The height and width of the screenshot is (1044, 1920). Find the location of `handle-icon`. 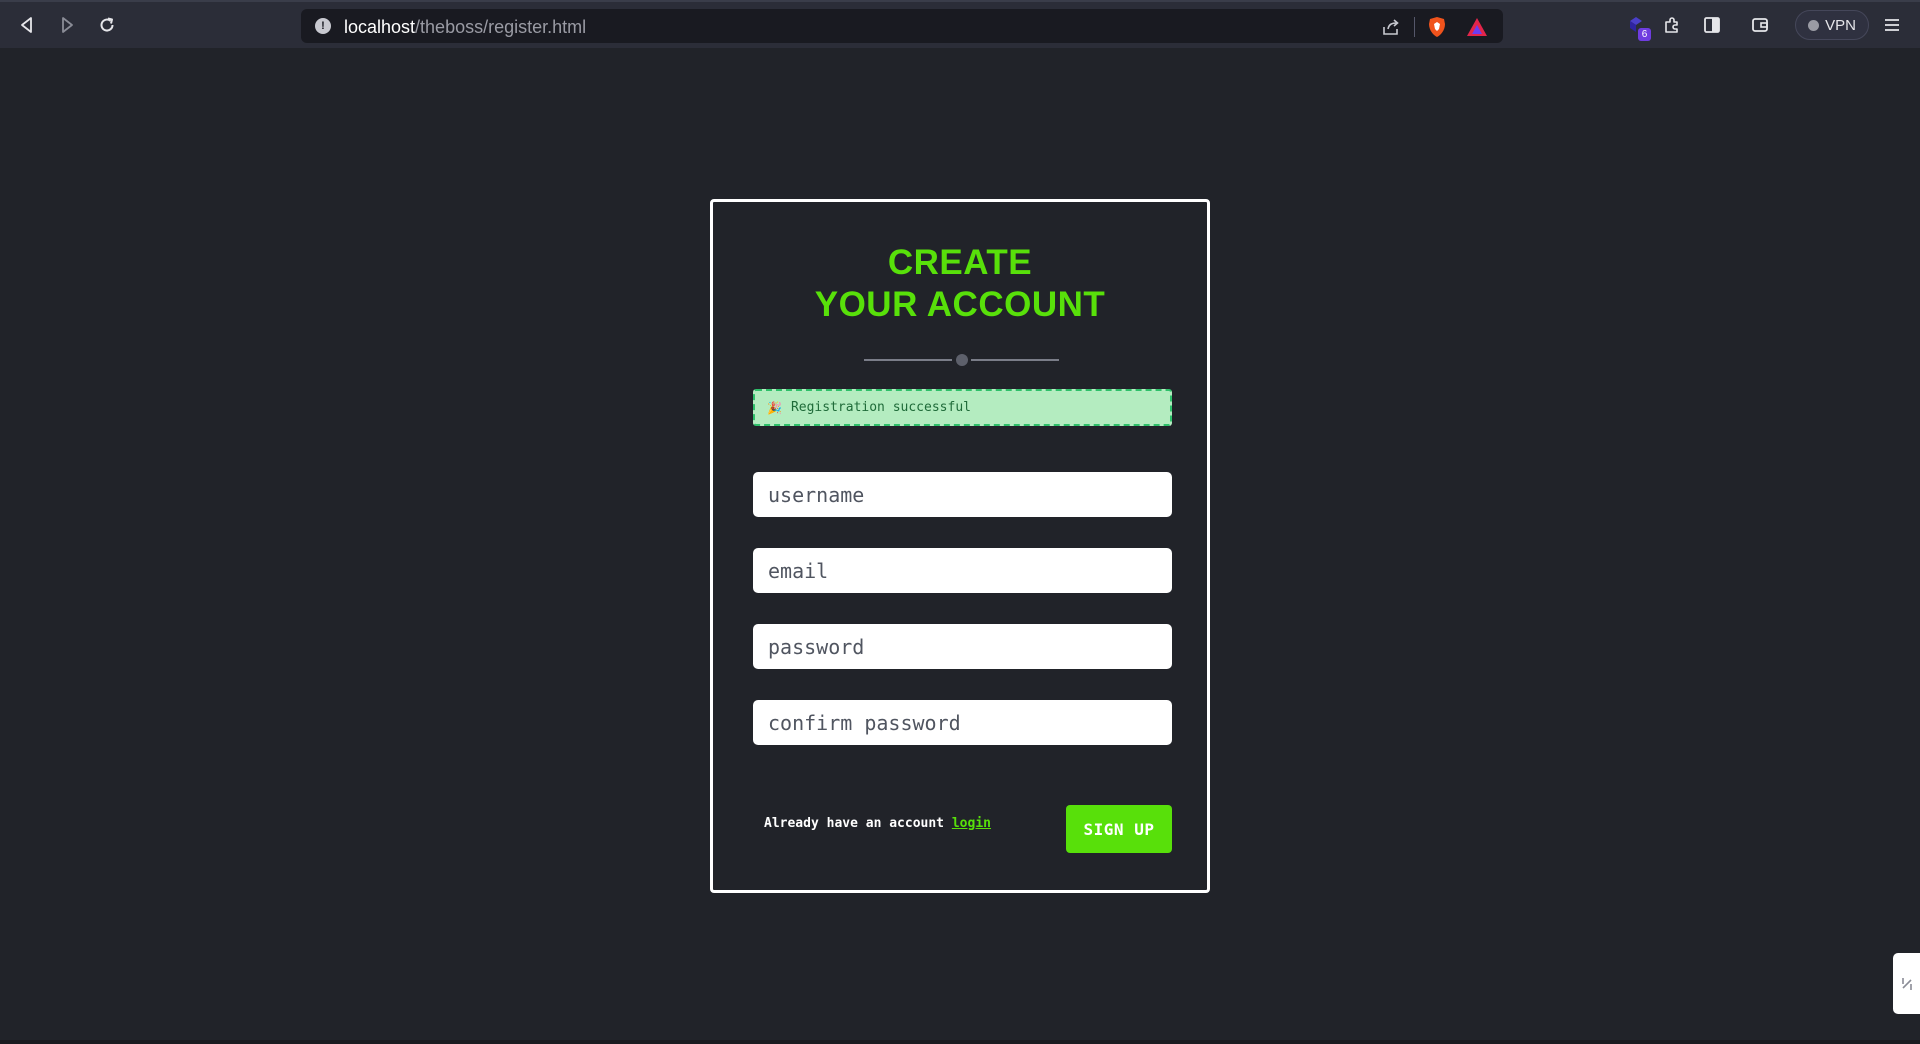

handle-icon is located at coordinates (1906, 983).